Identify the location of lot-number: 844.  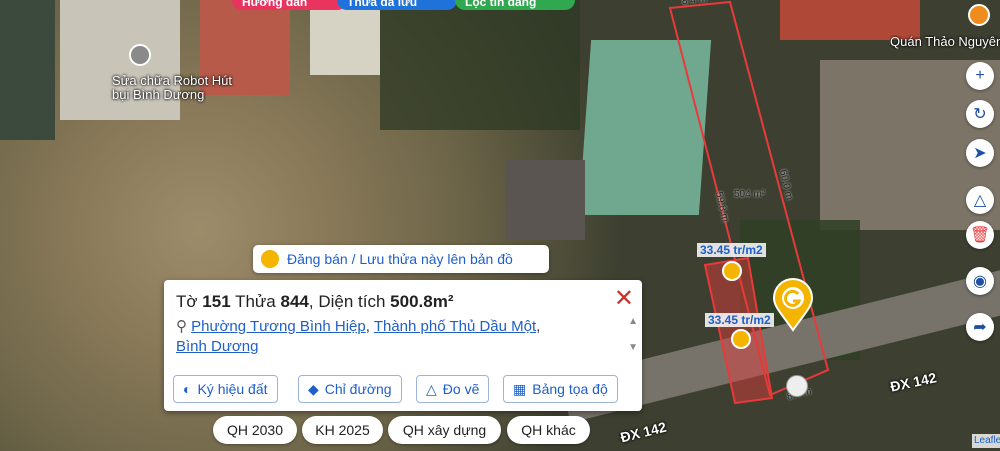
(294, 301).